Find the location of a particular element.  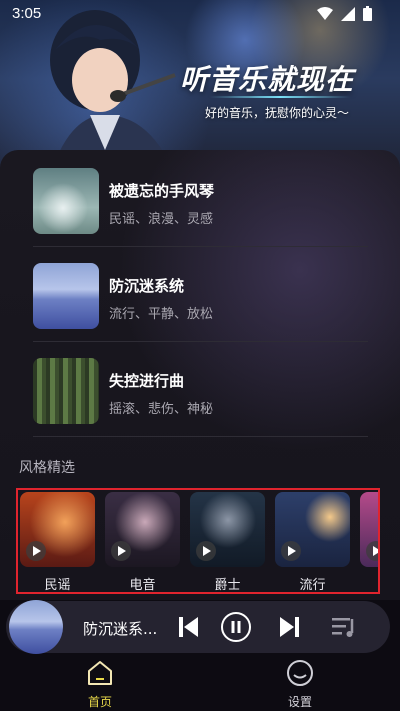

genre-card: 爵士 is located at coordinates (227, 542).